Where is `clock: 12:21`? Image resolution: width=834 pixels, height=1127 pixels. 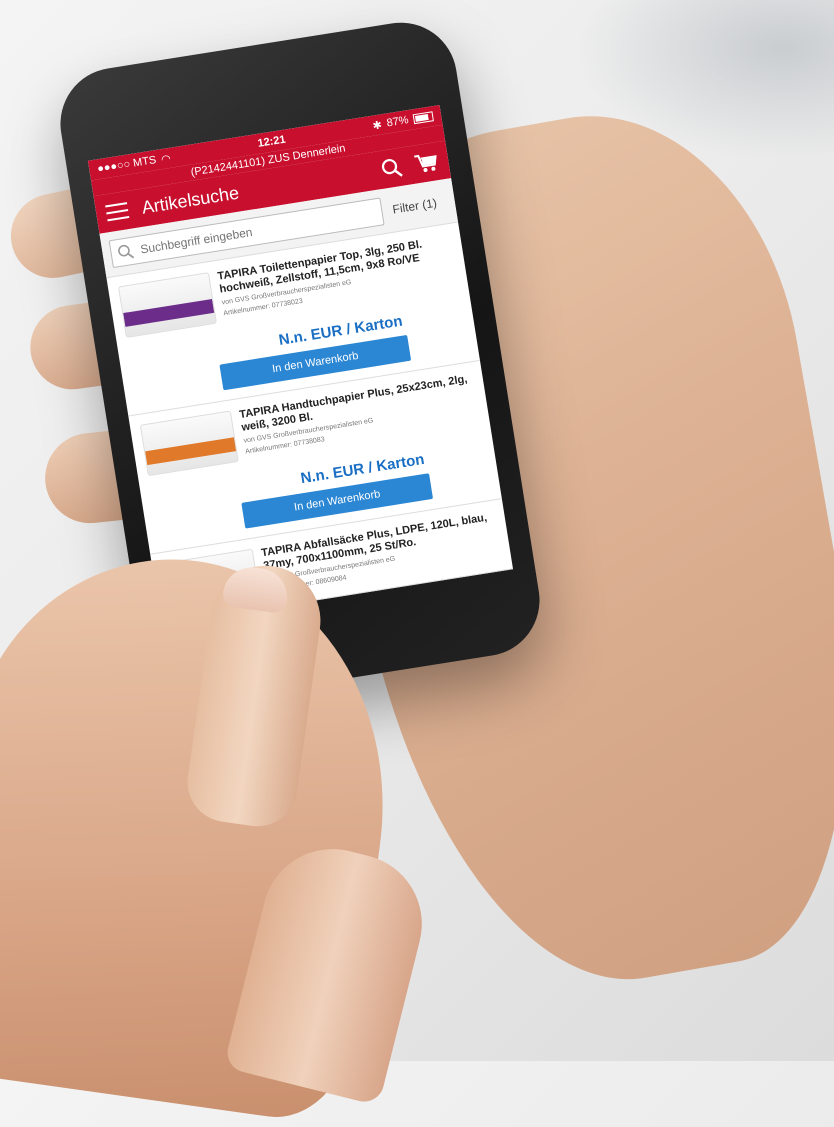 clock: 12:21 is located at coordinates (271, 141).